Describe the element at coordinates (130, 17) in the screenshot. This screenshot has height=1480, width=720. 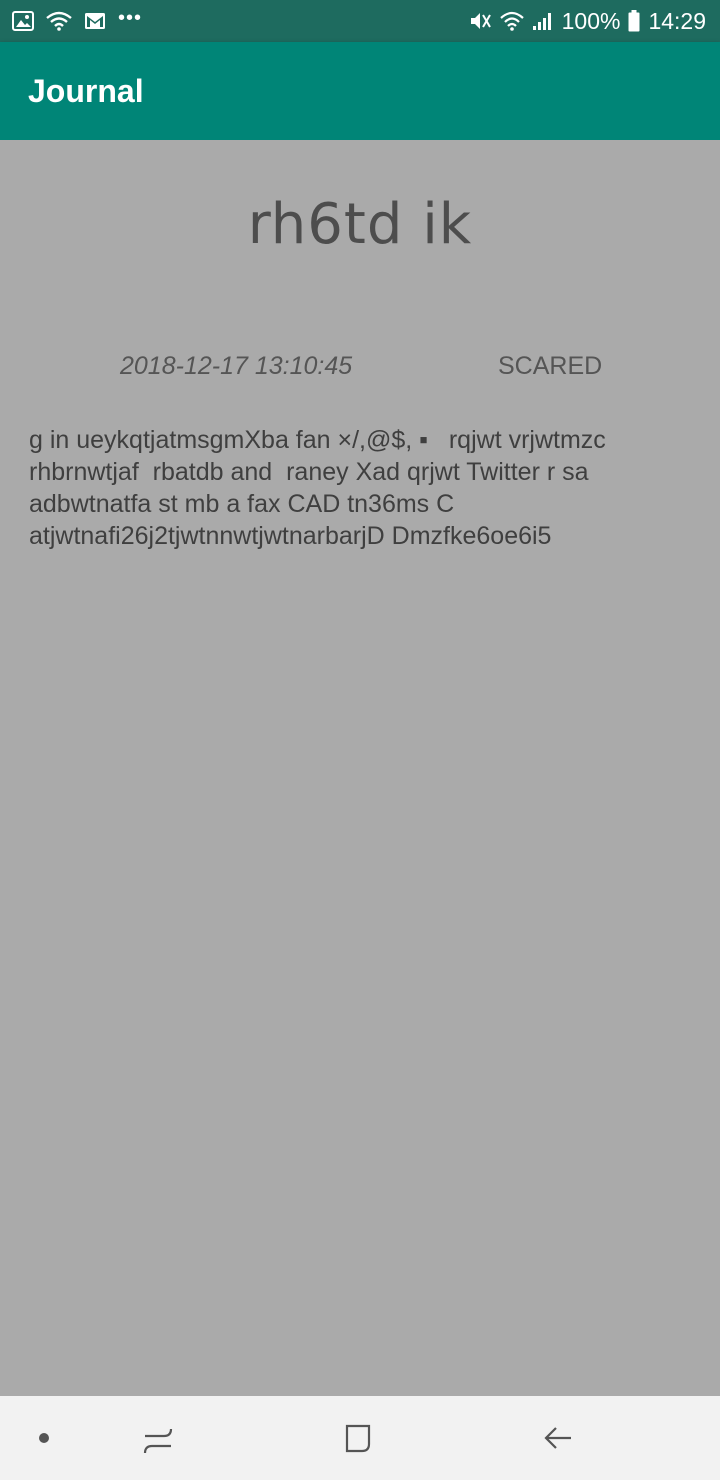
I see `more-notifications-icon: •••` at that location.